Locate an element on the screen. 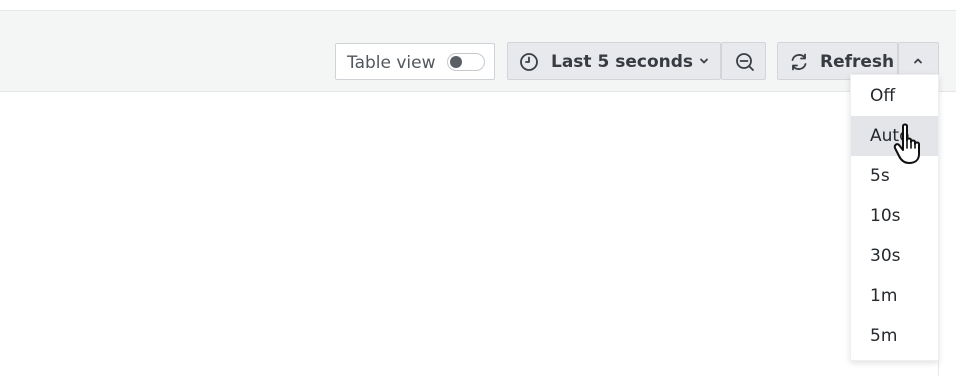  clock-icon is located at coordinates (529, 62).